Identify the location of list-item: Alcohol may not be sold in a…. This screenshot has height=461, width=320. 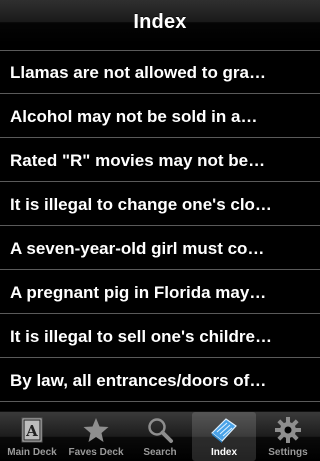
(160, 116).